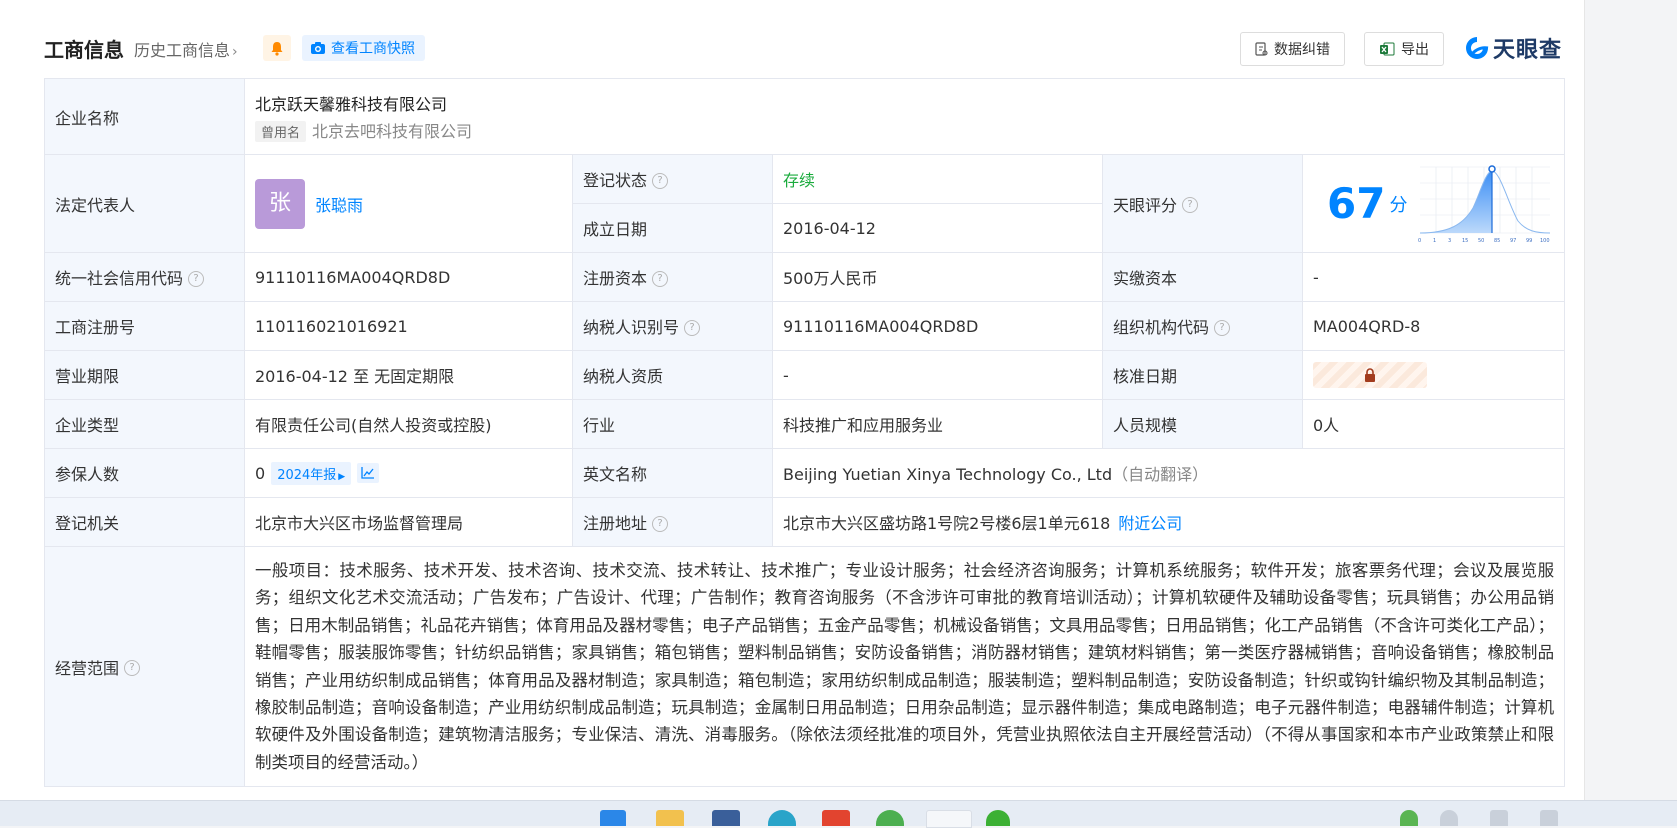 The image size is (1677, 828). I want to click on axis-tick: 0, so click(1419, 241).